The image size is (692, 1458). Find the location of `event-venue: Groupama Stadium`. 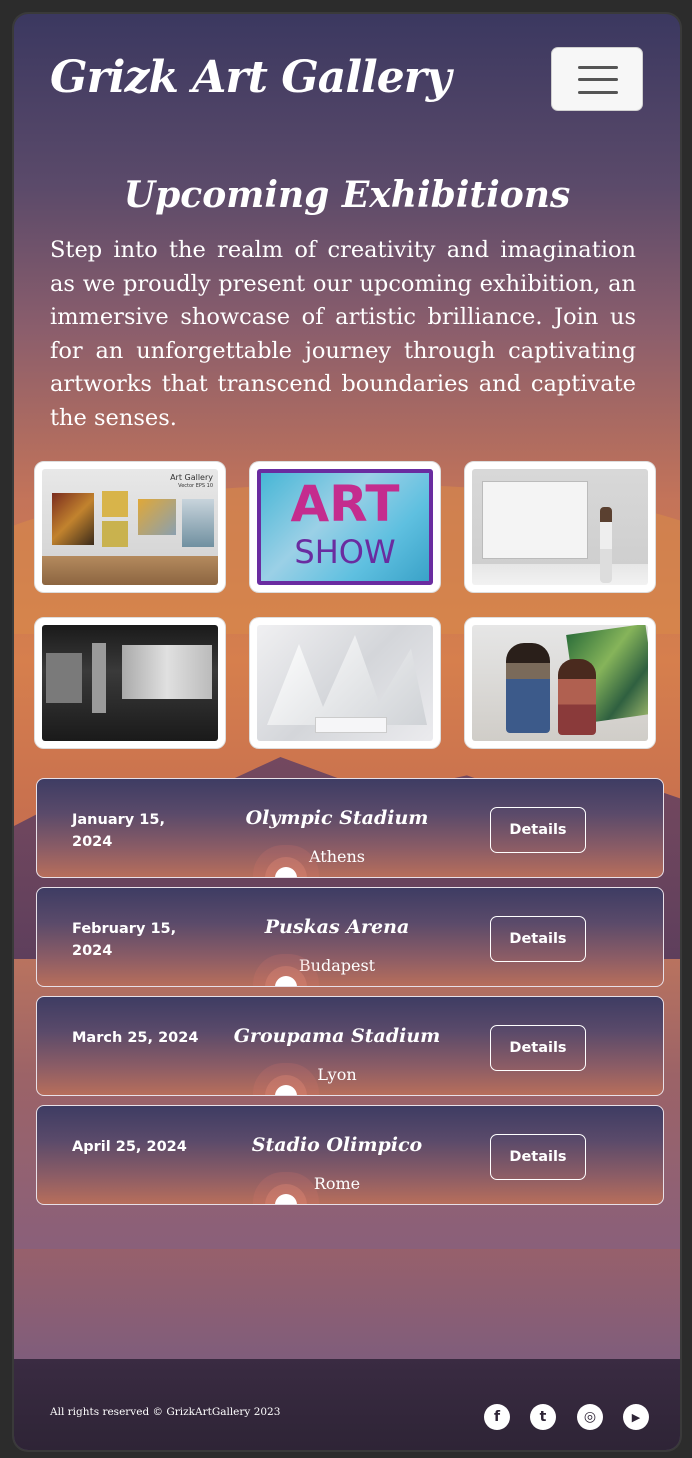

event-venue: Groupama Stadium is located at coordinates (337, 1036).